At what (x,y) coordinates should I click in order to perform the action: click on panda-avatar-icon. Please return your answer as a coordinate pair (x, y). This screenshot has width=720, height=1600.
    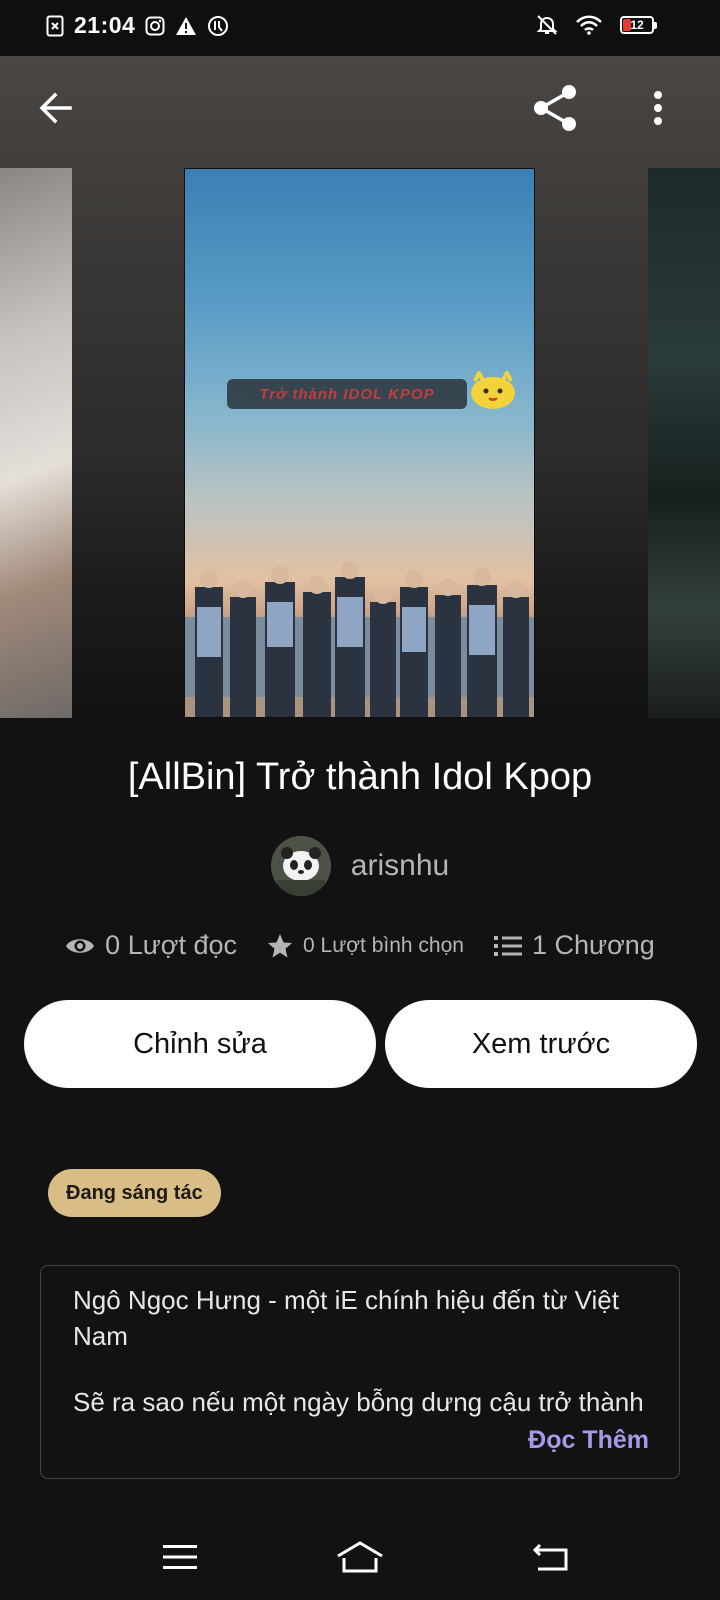
    Looking at the image, I should click on (300, 866).